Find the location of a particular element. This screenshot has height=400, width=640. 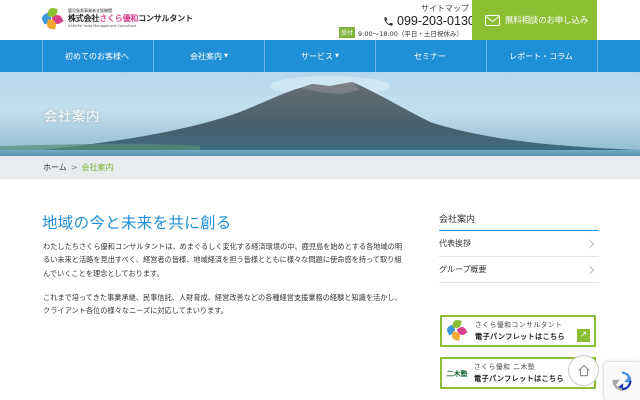

nav-item-first-time: 初めてのお客様へ is located at coordinates (98, 56).